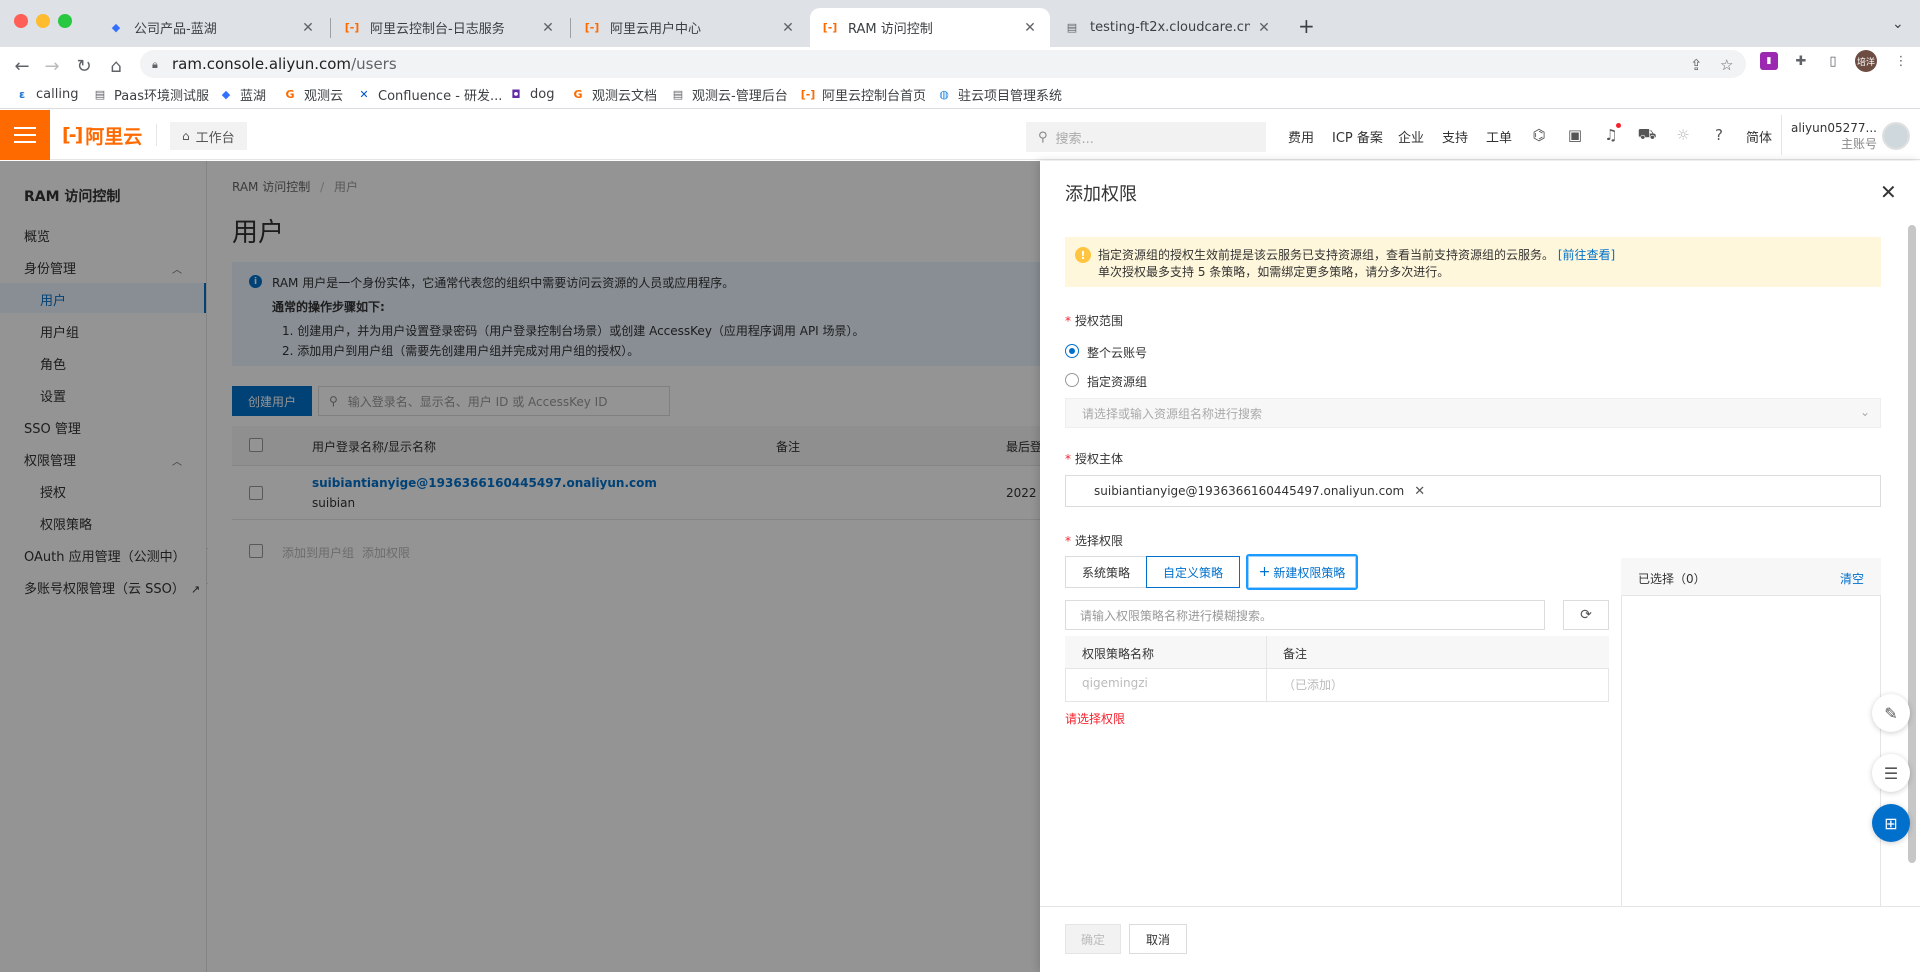 This screenshot has height=972, width=1920. Describe the element at coordinates (1781, 135) in the screenshot. I see `divider` at that location.